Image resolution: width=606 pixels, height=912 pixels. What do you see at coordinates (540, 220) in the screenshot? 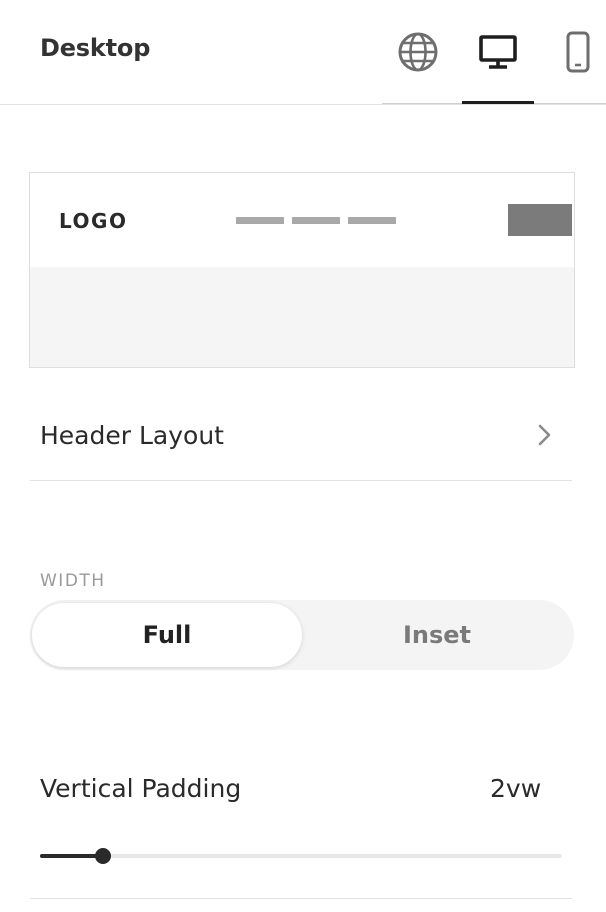
I see `preview-cta-button` at bounding box center [540, 220].